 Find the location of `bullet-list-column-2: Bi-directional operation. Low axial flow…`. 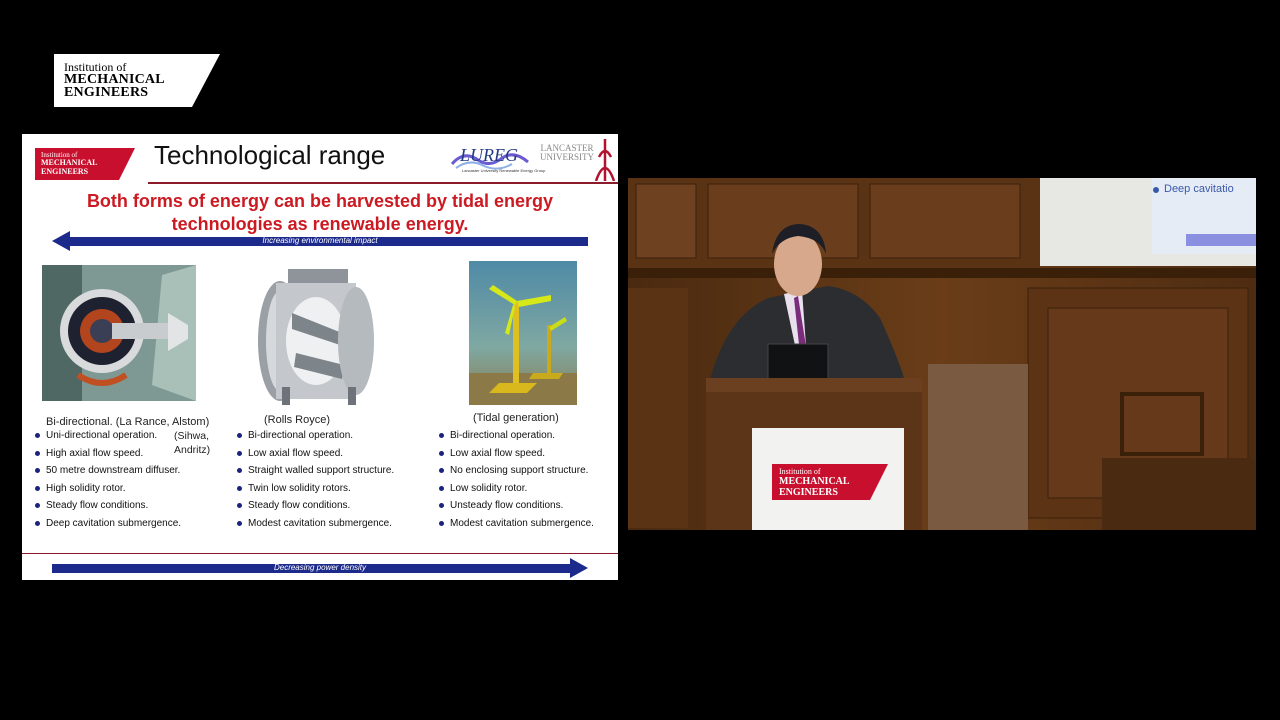

bullet-list-column-2: Bi-directional operation. Low axial flow… is located at coordinates (315, 482).